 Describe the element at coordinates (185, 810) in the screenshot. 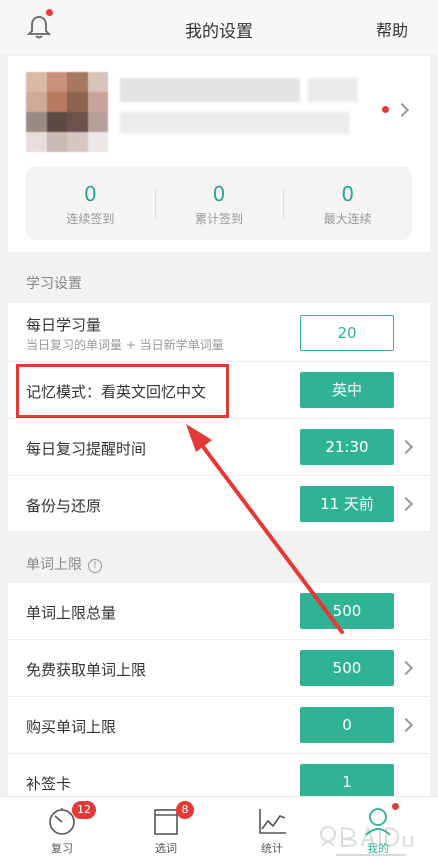

I see `select-words-badge: 8` at that location.